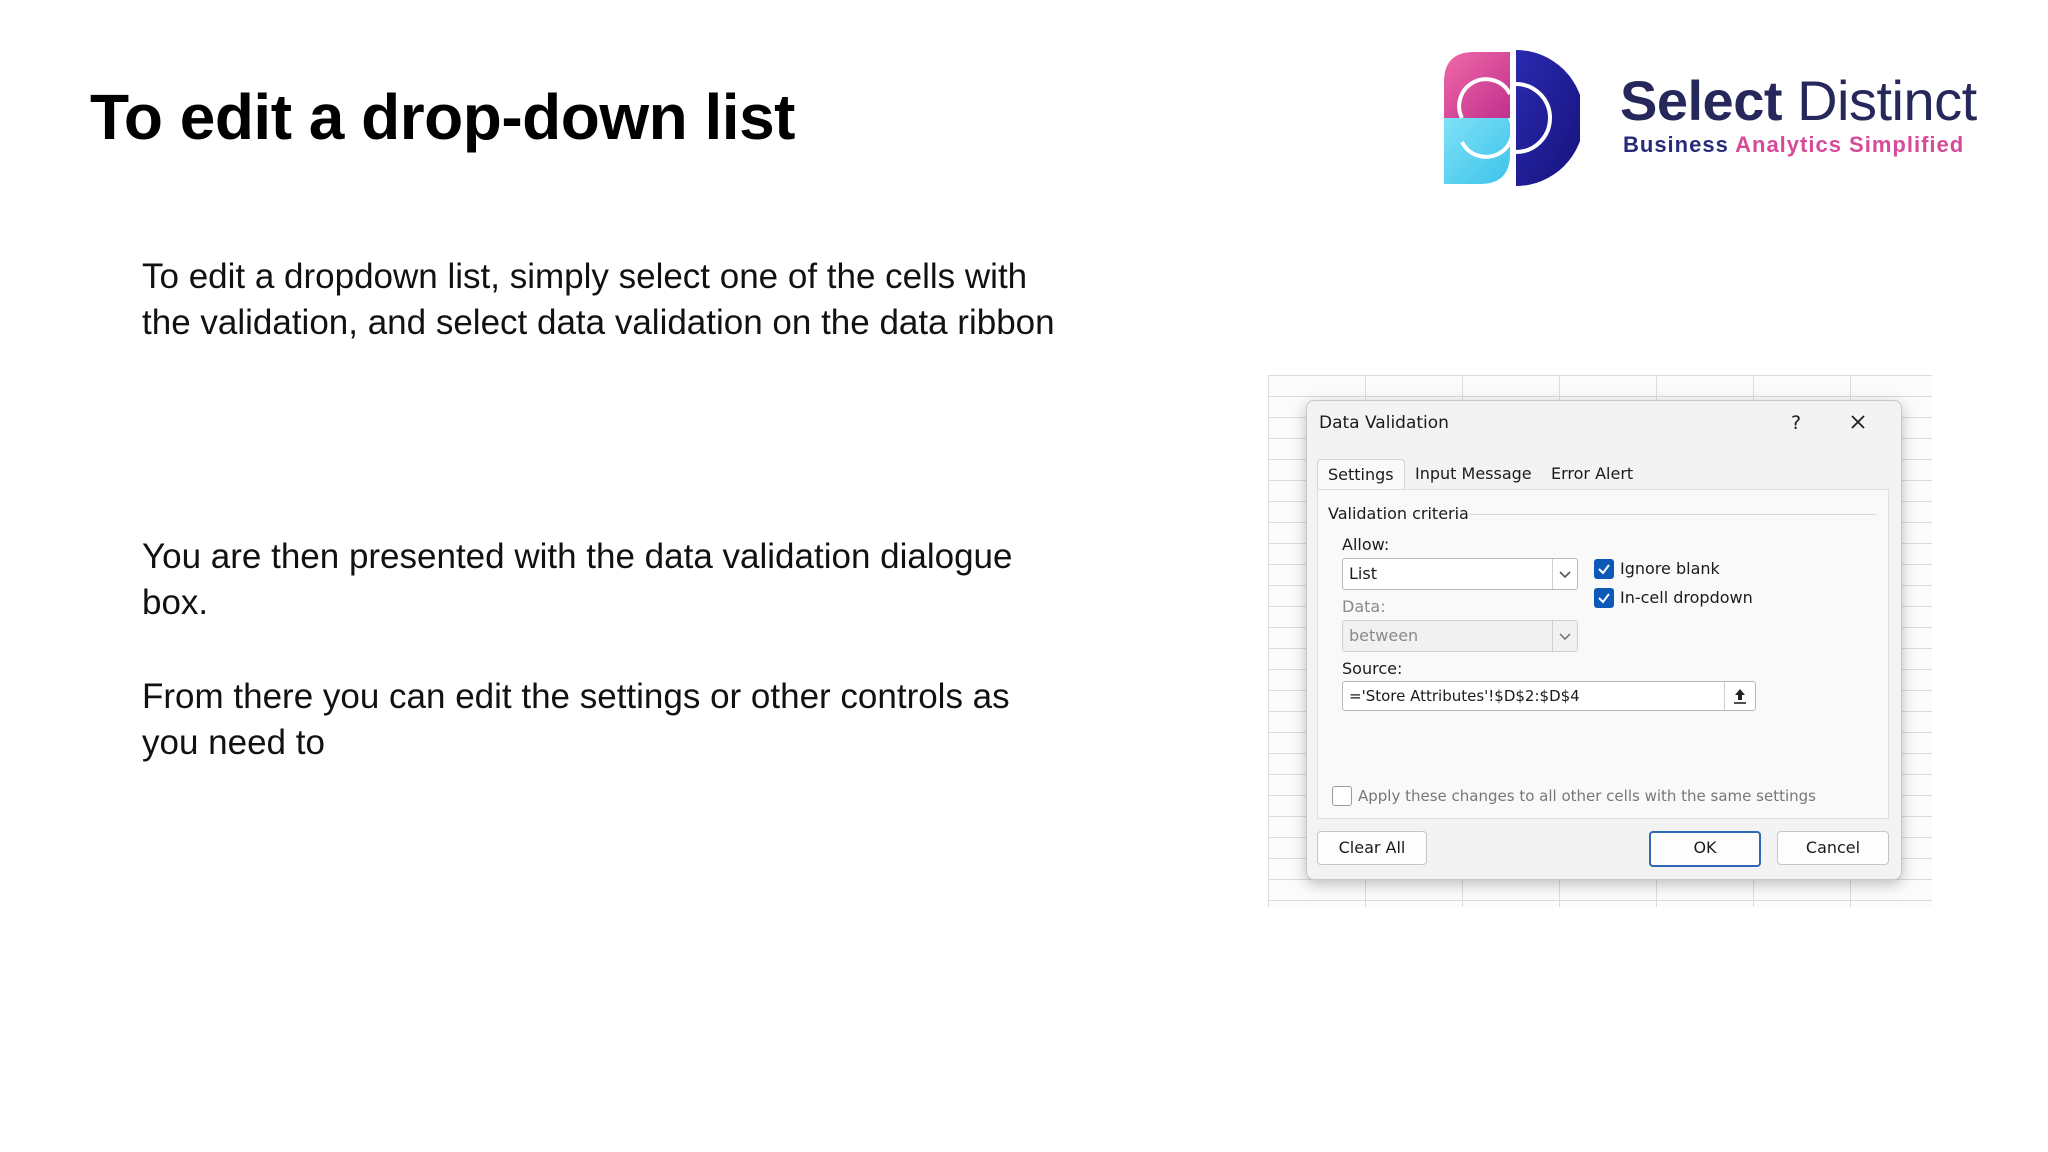 This screenshot has width=2048, height=1152. I want to click on brand-name: Select Distinct, so click(1798, 100).